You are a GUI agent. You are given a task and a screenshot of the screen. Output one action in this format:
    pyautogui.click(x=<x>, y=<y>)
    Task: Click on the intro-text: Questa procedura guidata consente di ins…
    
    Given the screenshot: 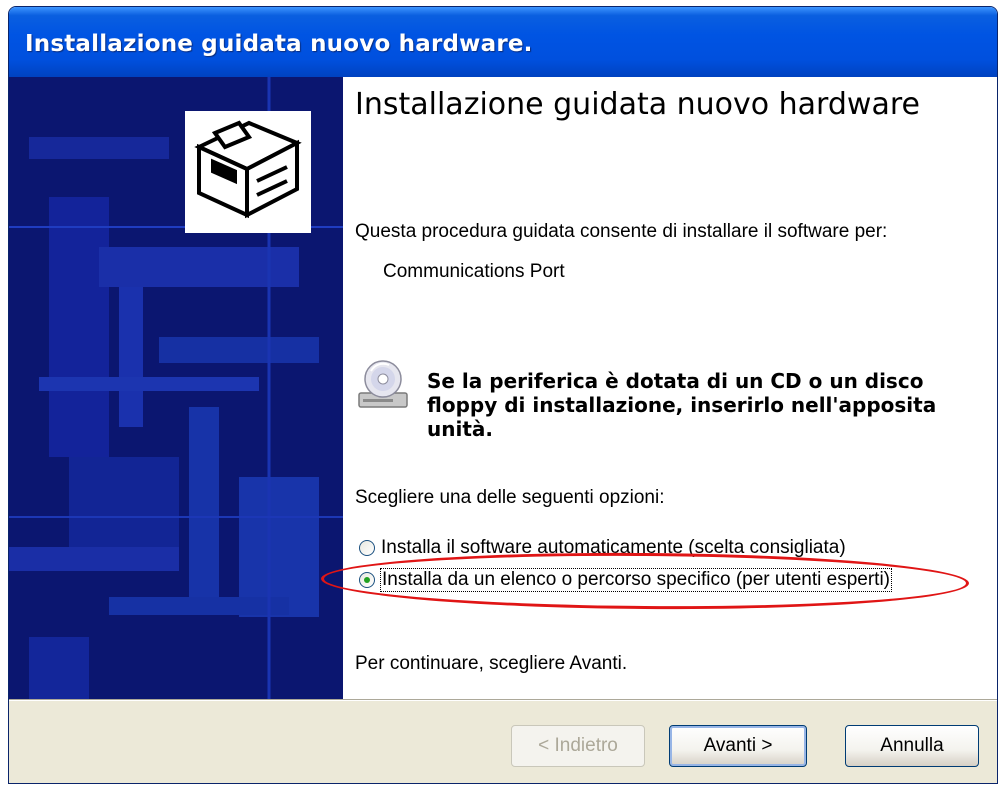 What is the action you would take?
    pyautogui.click(x=621, y=231)
    